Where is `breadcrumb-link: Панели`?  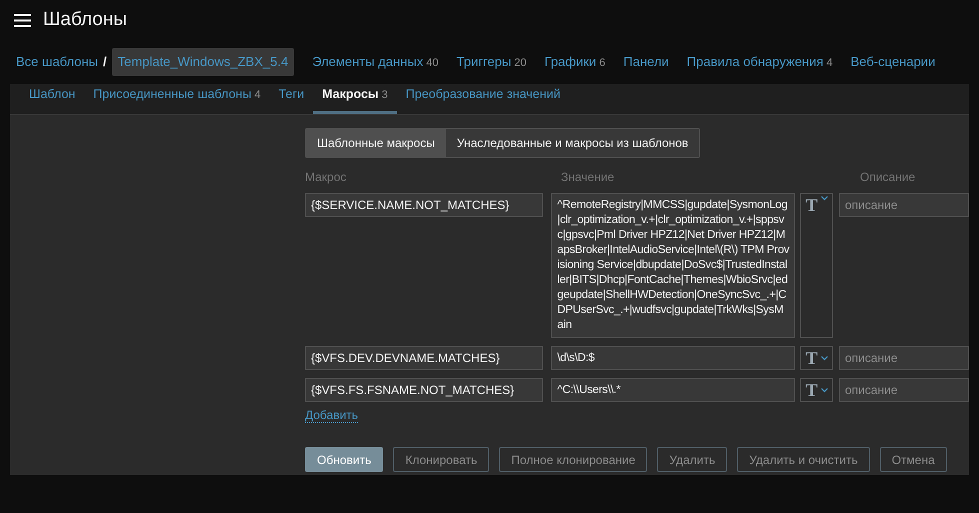
breadcrumb-link: Панели is located at coordinates (646, 62).